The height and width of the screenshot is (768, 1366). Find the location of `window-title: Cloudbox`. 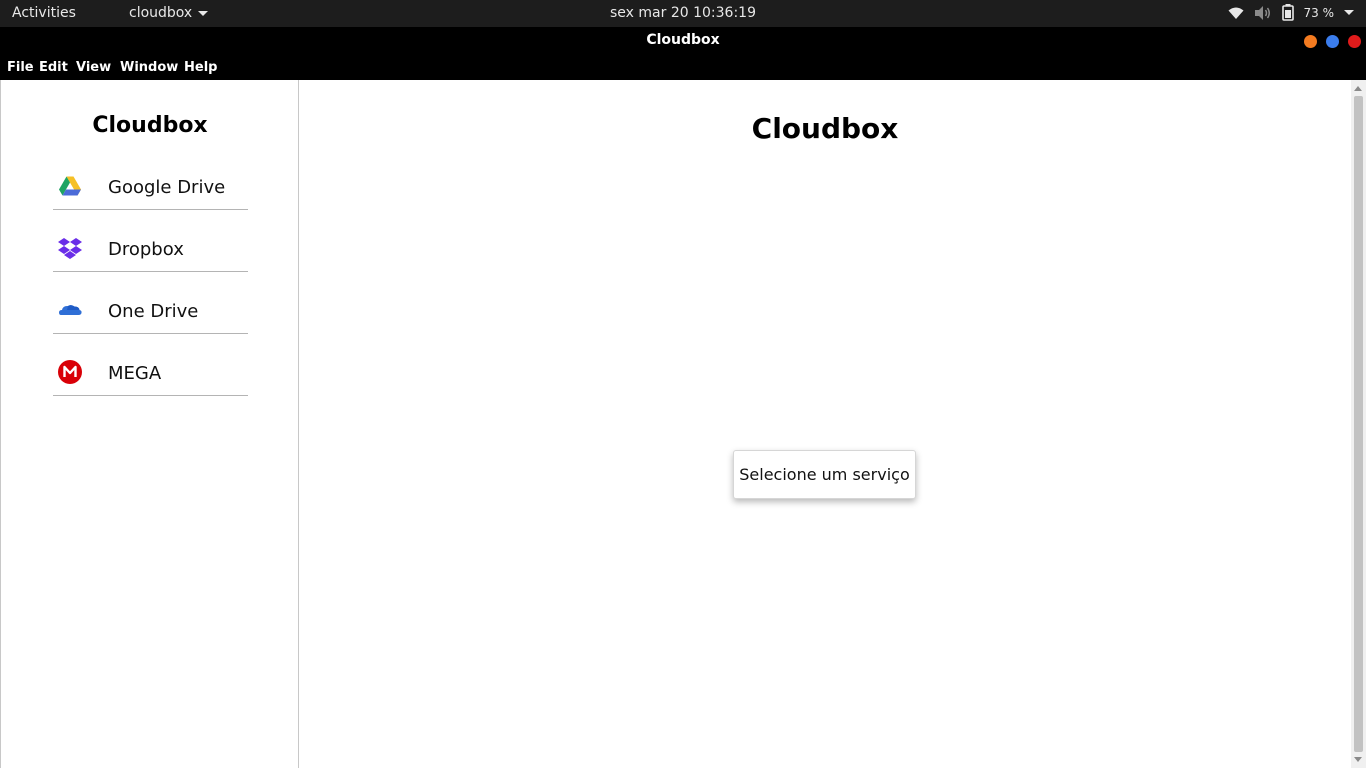

window-title: Cloudbox is located at coordinates (683, 40).